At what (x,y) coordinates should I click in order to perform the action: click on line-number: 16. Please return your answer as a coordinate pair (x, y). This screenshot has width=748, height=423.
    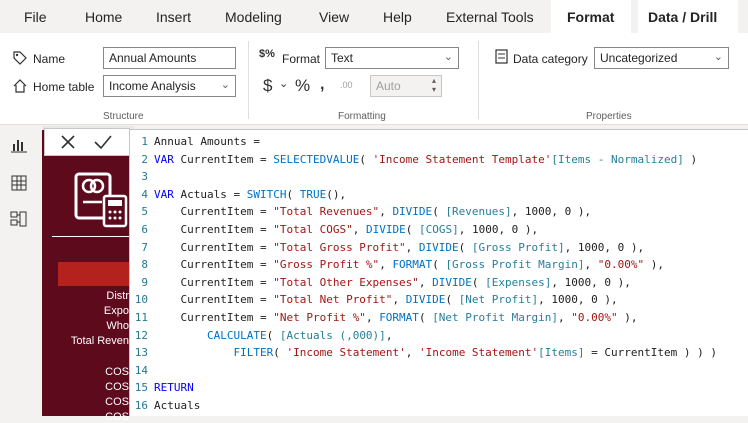
    Looking at the image, I should click on (141, 405).